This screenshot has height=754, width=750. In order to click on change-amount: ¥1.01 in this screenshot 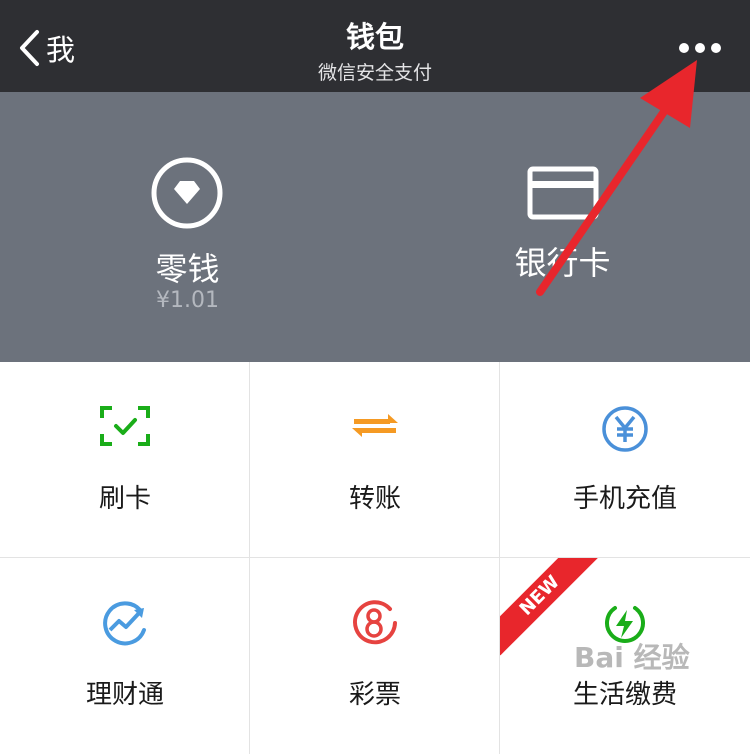, I will do `click(187, 300)`.